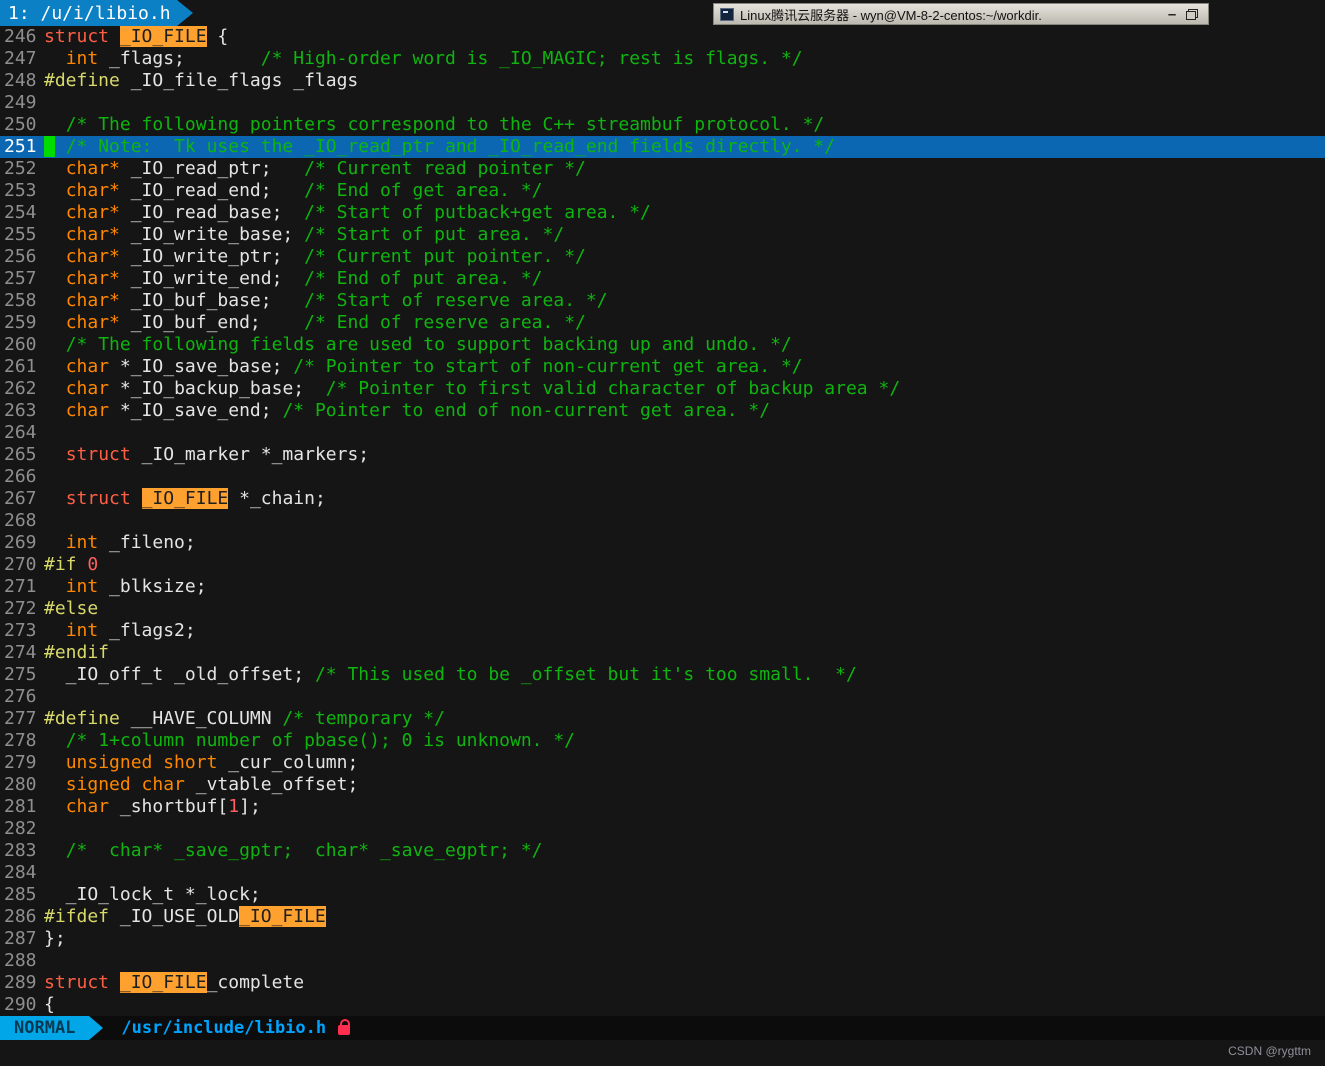 This screenshot has width=1325, height=1066. What do you see at coordinates (662, 499) in the screenshot?
I see `code-line: 267 struct _IO_FILE *_chain;` at bounding box center [662, 499].